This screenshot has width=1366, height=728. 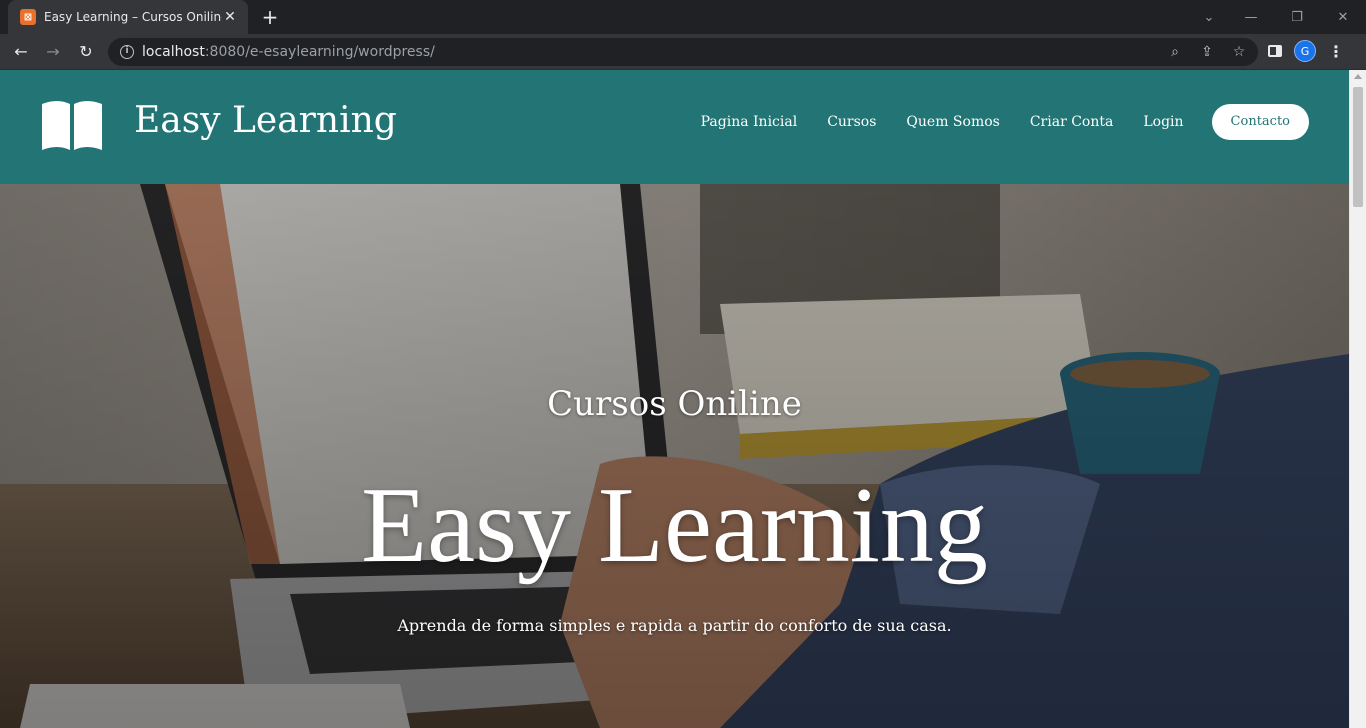 What do you see at coordinates (230, 17) in the screenshot?
I see `close-tab-icon: ✕` at bounding box center [230, 17].